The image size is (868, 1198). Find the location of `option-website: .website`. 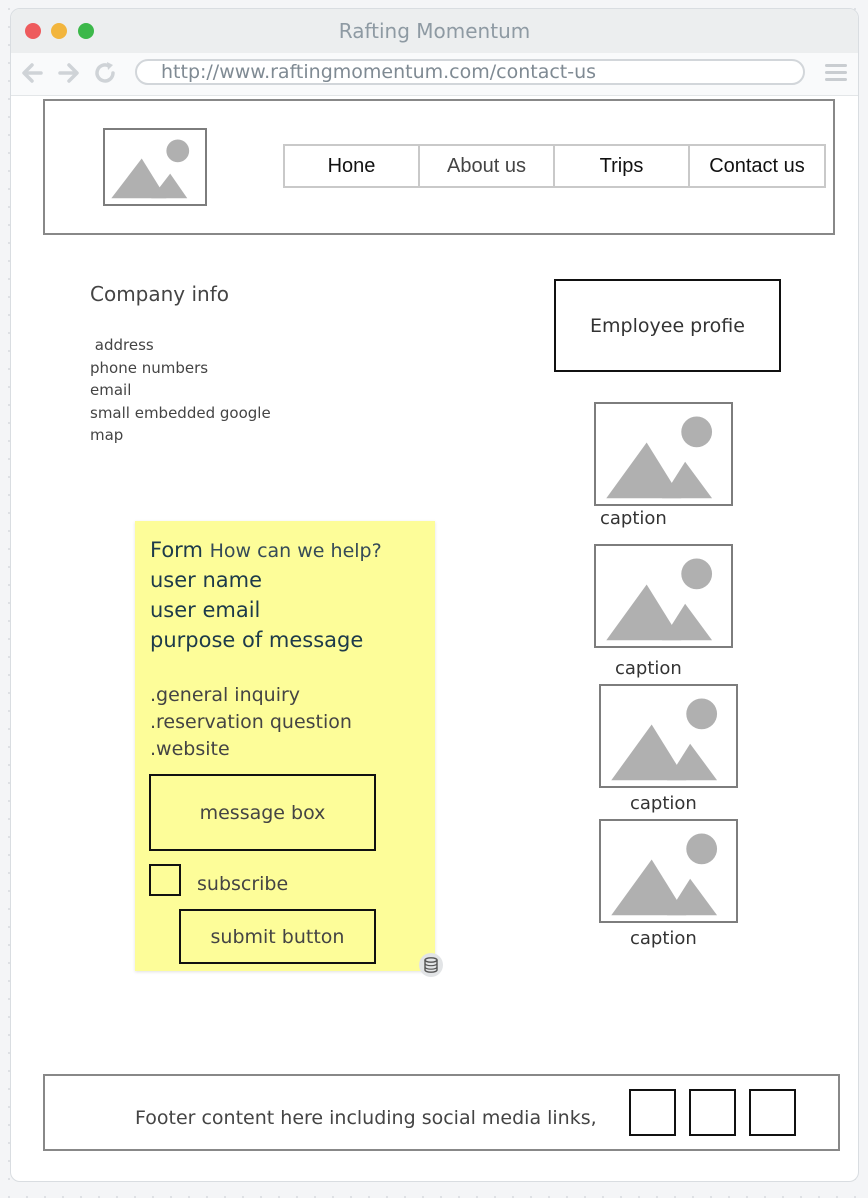

option-website: .website is located at coordinates (190, 749).